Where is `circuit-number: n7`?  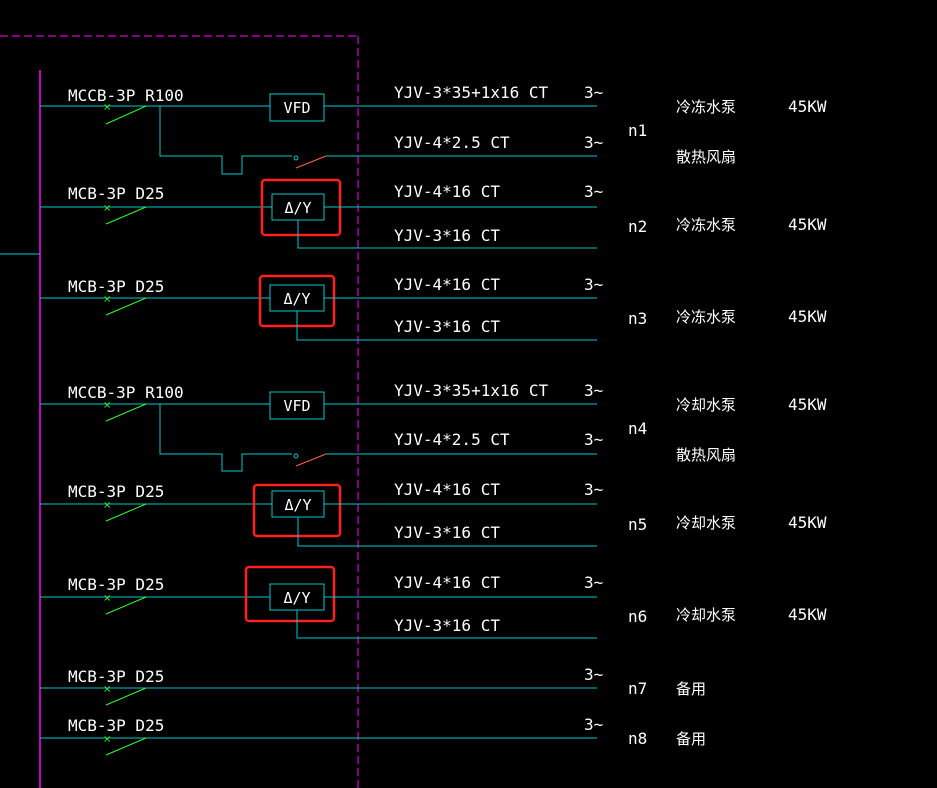 circuit-number: n7 is located at coordinates (637, 688).